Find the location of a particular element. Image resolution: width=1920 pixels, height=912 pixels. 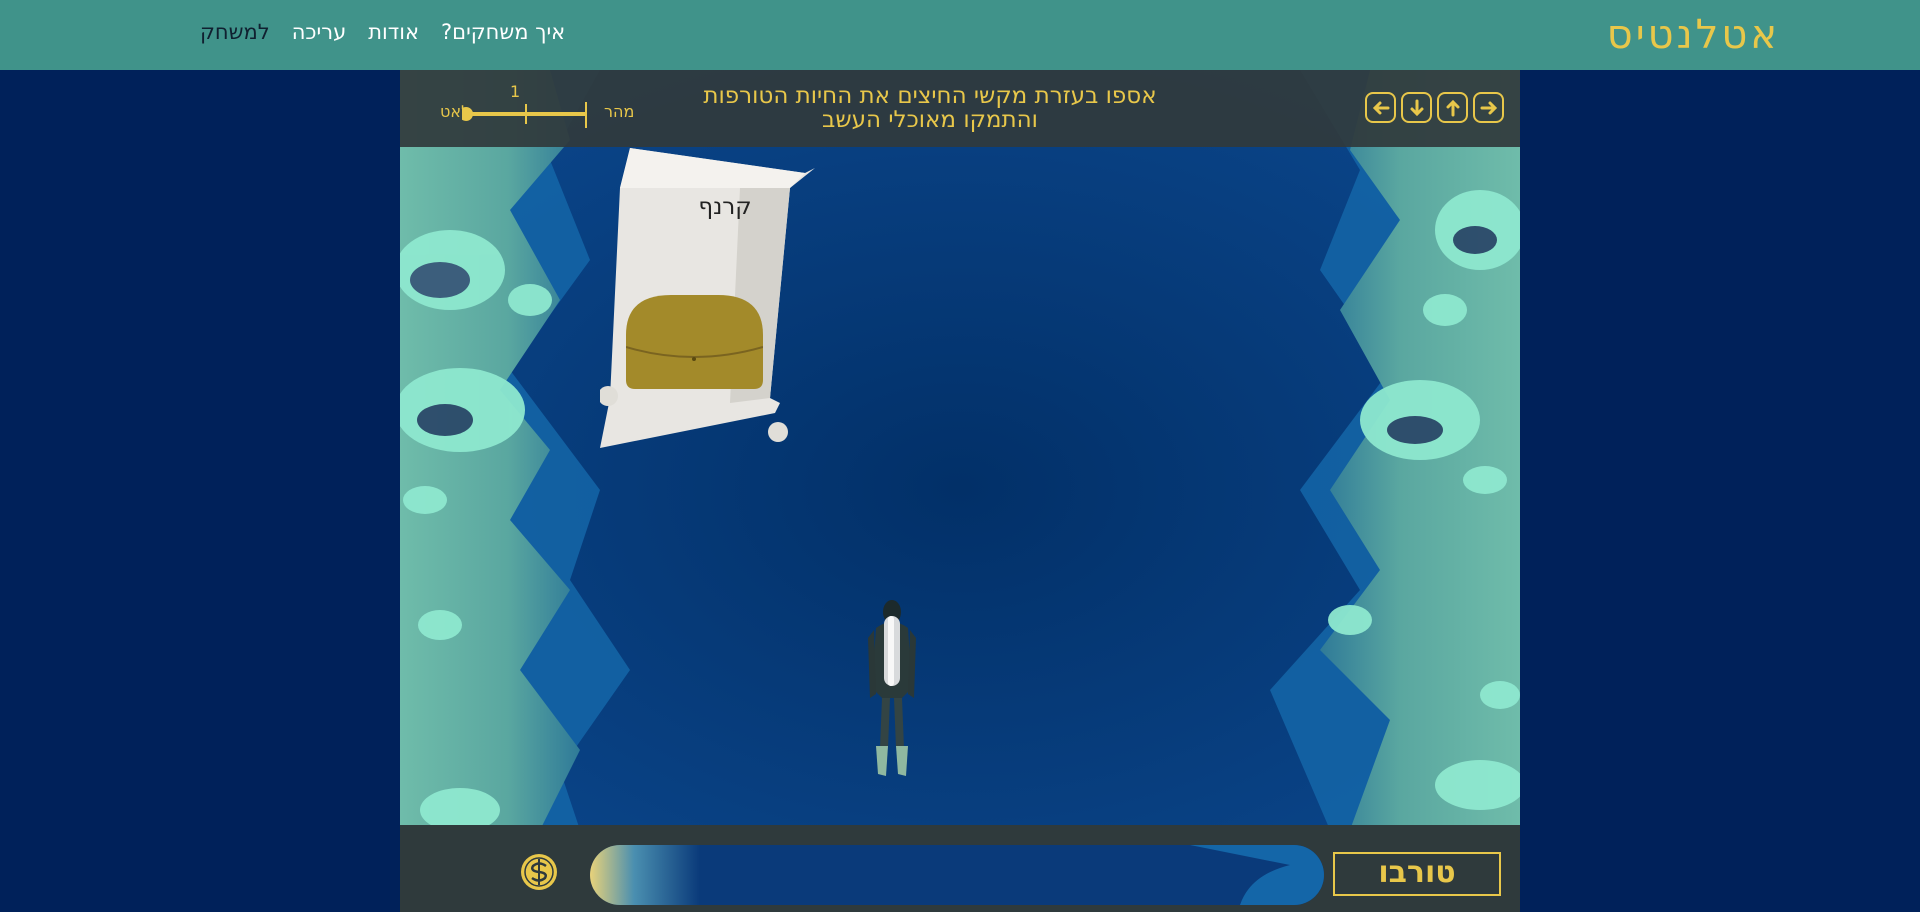

dollar-coin-icon is located at coordinates (539, 872).